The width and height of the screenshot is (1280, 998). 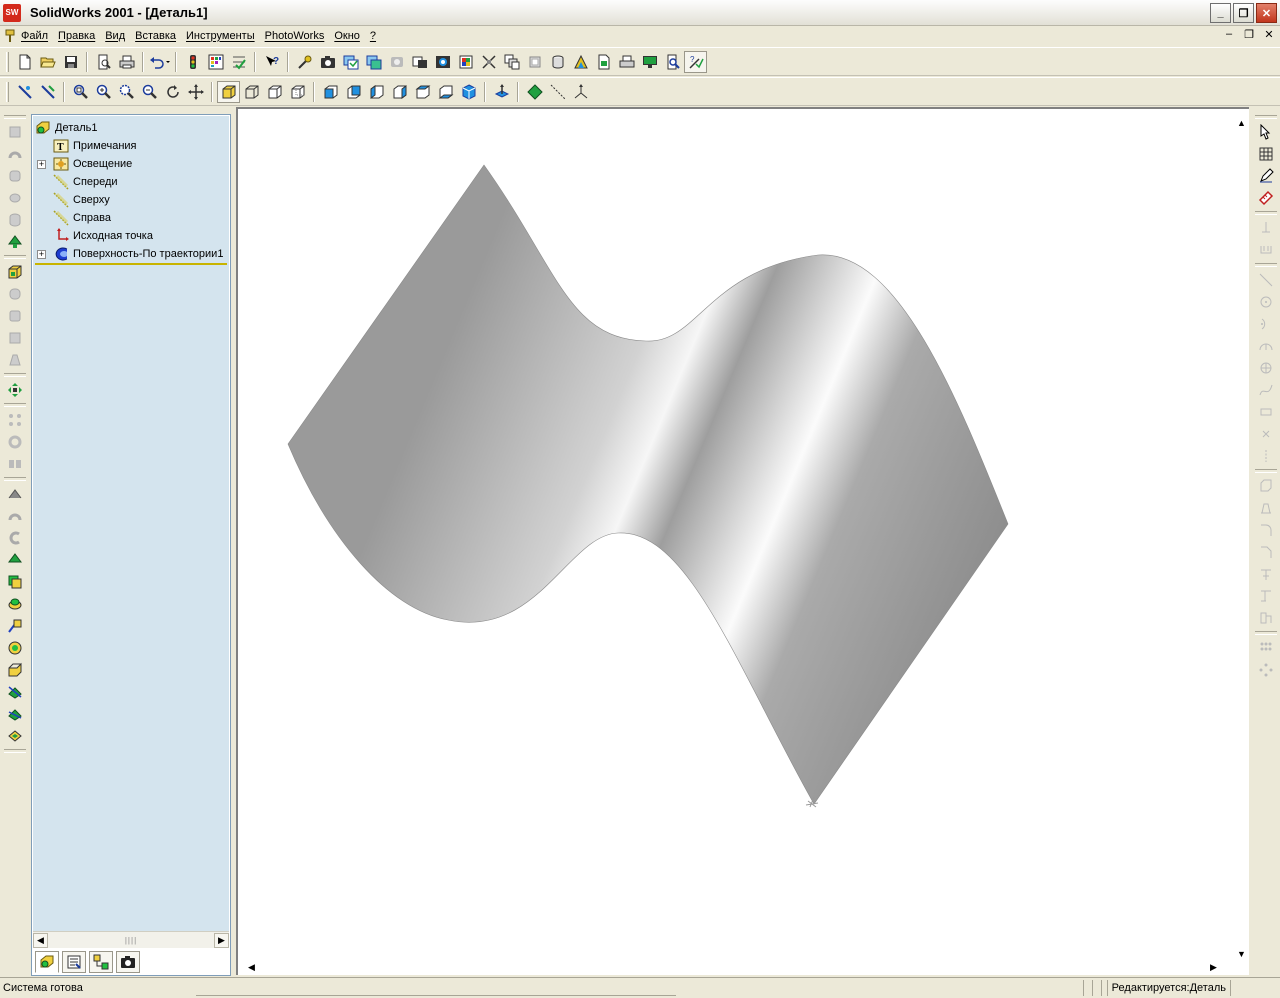 I want to click on print-icon, so click(x=126, y=62).